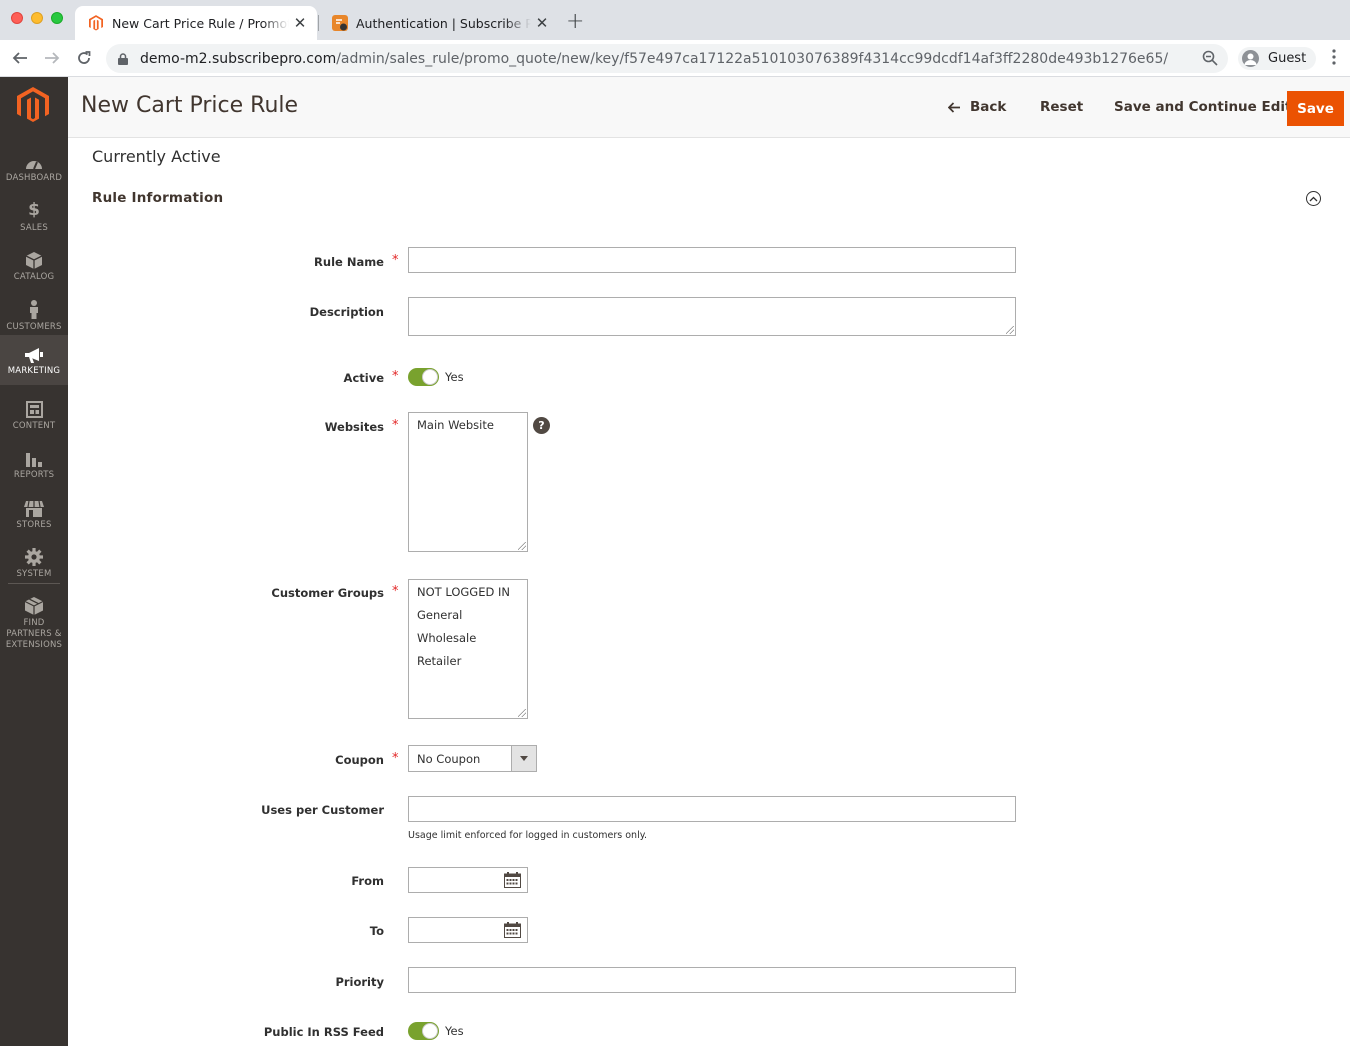  I want to click on box-icon, so click(34, 259).